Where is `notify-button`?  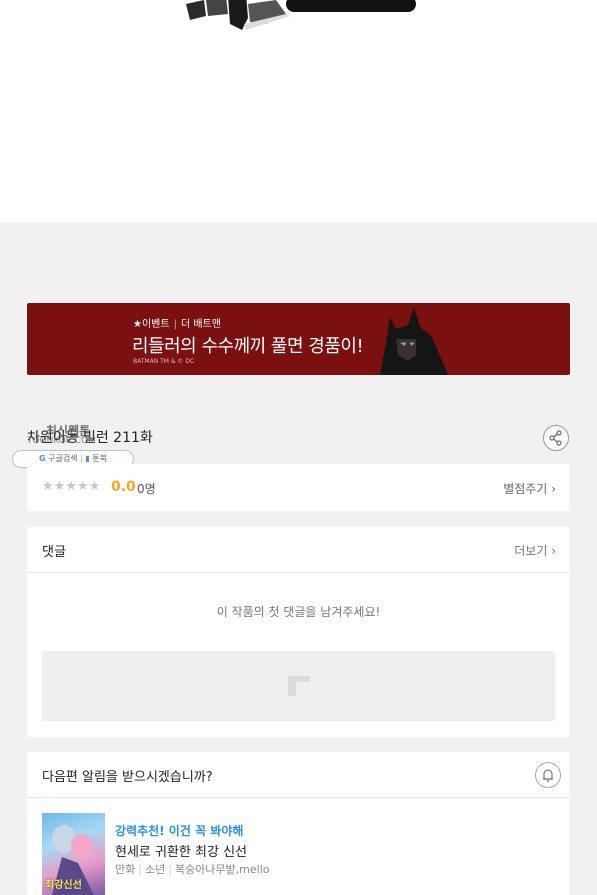
notify-button is located at coordinates (548, 775).